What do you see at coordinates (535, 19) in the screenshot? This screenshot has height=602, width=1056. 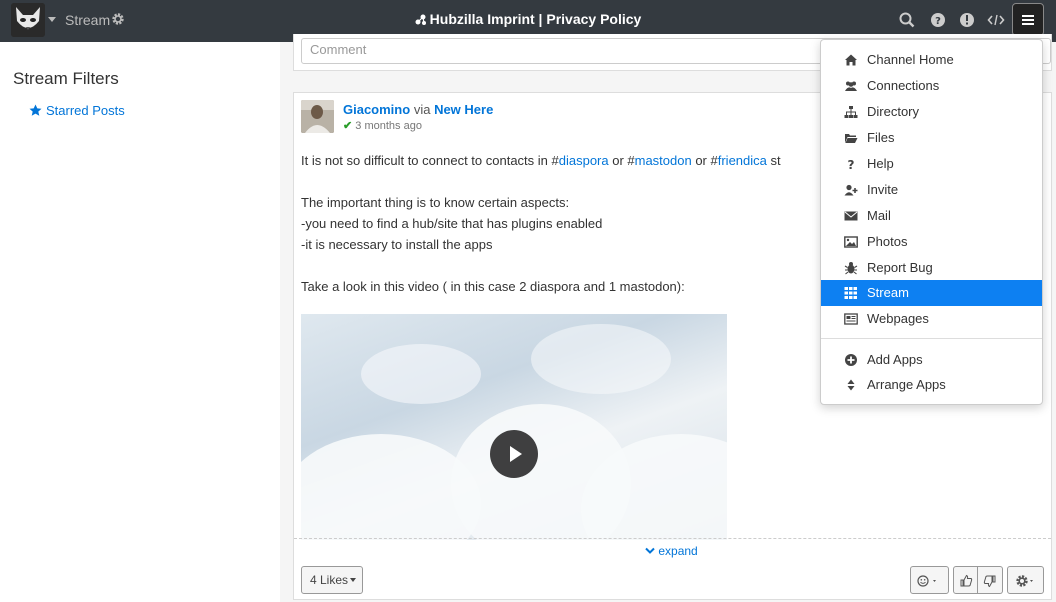 I see `site-title-text: Hubzilla Imprint | Privacy Policy` at bounding box center [535, 19].